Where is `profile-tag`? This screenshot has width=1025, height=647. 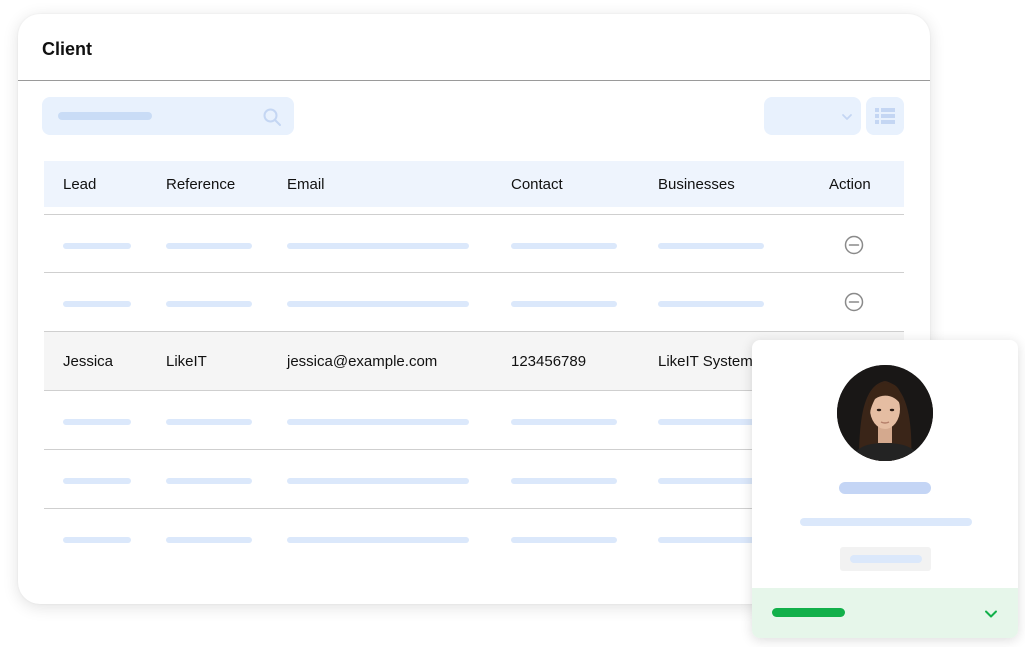 profile-tag is located at coordinates (885, 559).